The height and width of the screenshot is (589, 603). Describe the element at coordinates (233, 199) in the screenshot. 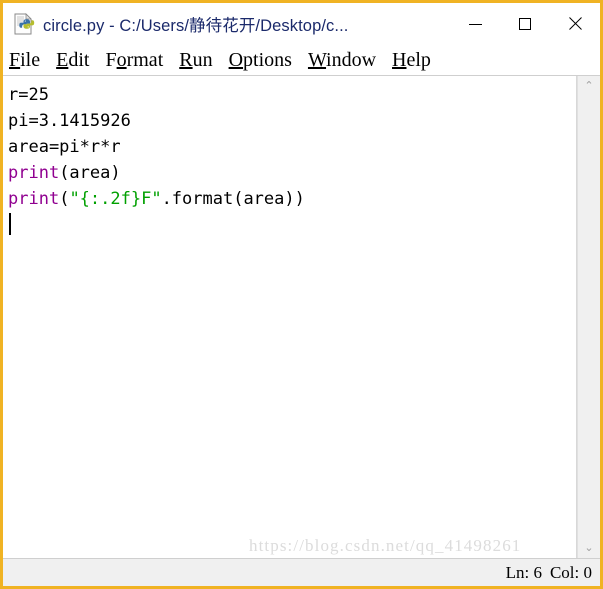

I see `code-token-plain: .format(area))` at that location.